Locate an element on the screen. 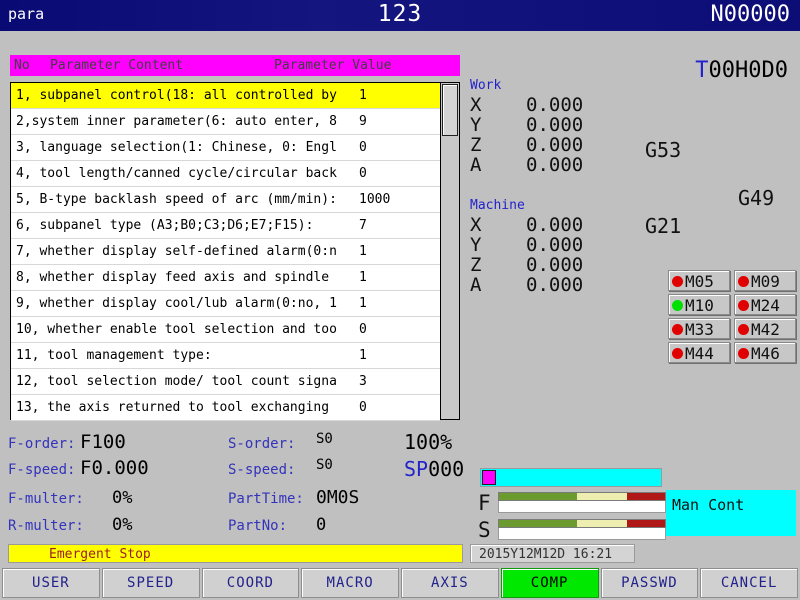 Image resolution: width=800 pixels, height=600 pixels. title-bar: para 123 N00000 is located at coordinates (400, 15).